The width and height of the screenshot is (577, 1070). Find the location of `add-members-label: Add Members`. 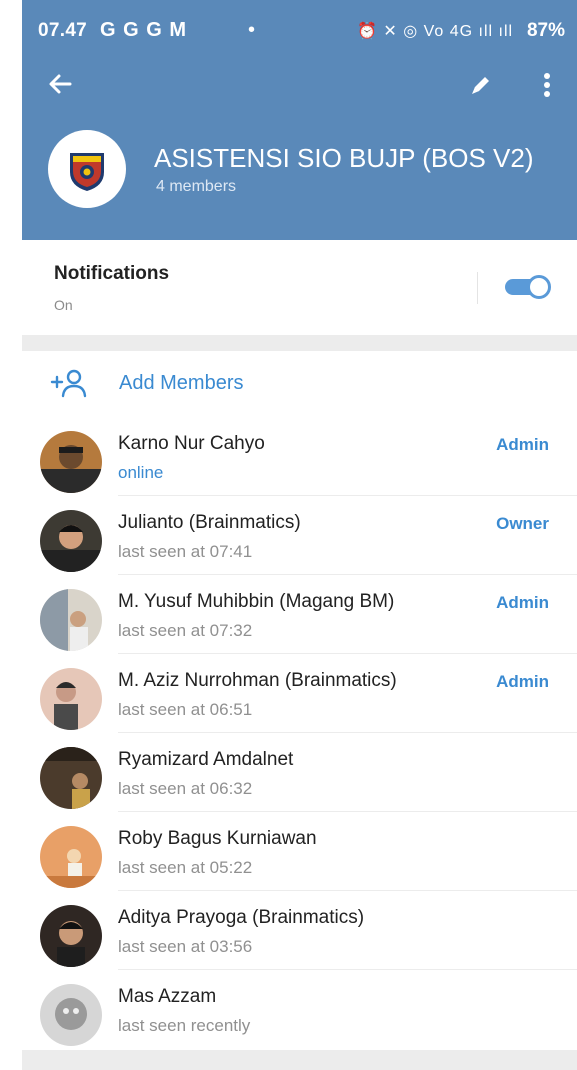

add-members-label: Add Members is located at coordinates (181, 383).